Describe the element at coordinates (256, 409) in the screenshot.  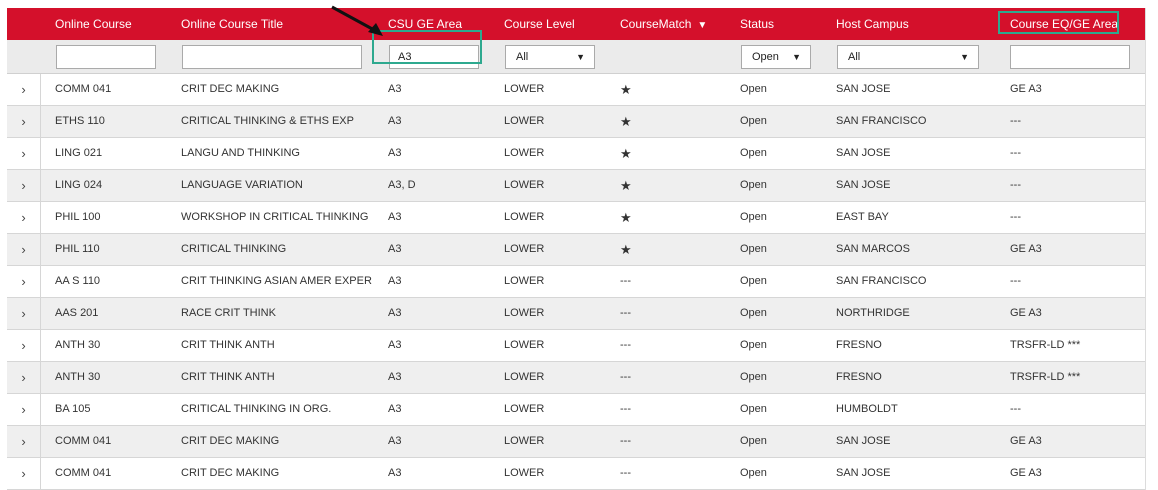
I see `cell-title: CRITICAL THINKING IN ORG.` at that location.